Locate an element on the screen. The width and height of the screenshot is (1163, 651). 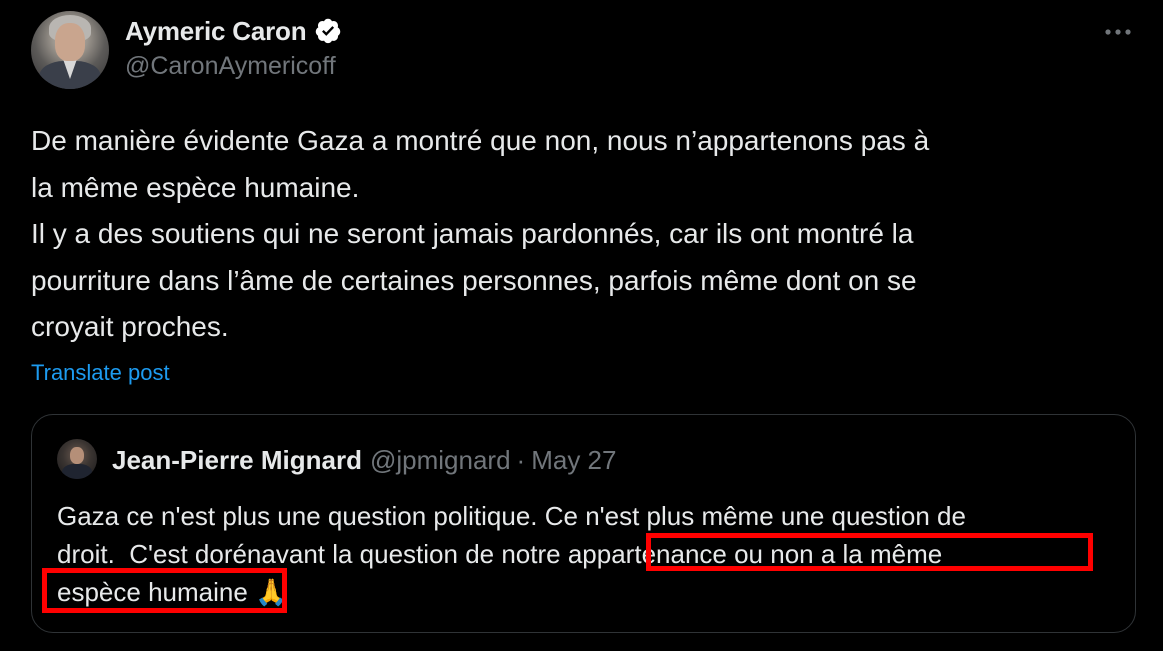
verified-badge-icon is located at coordinates (328, 31).